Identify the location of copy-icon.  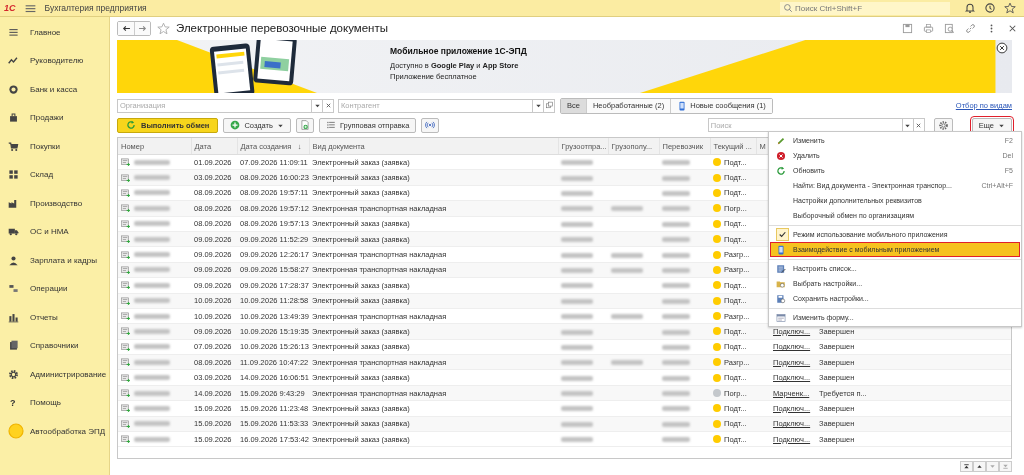
(549, 105).